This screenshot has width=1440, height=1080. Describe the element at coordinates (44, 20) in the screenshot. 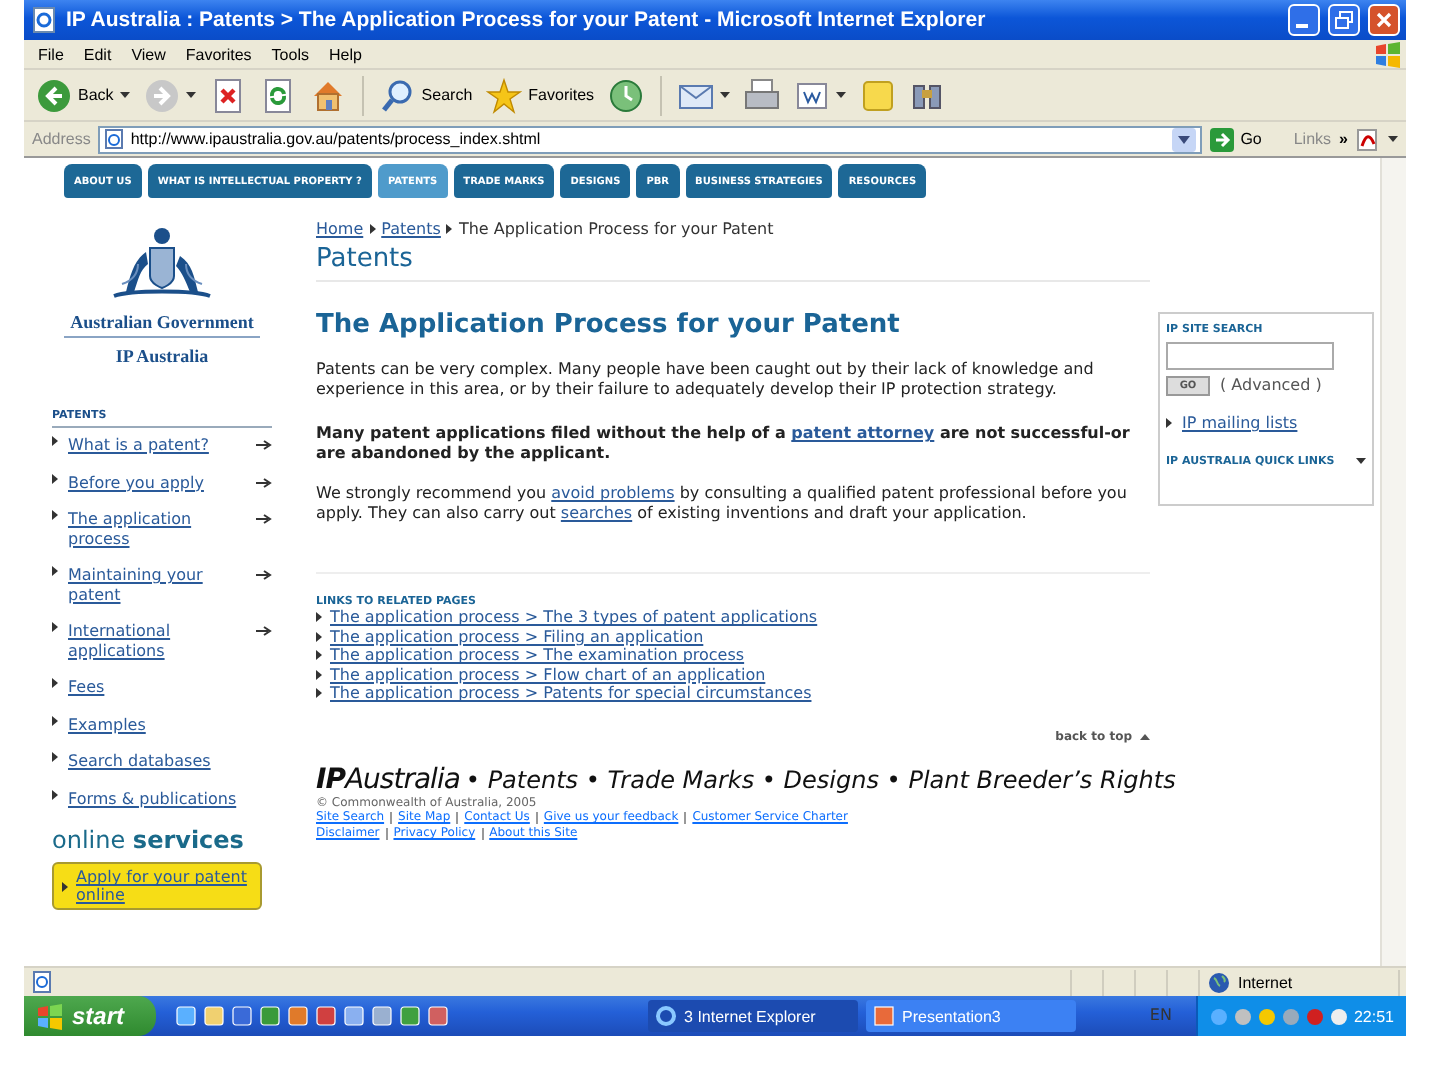

I see `browser-page-icon` at that location.